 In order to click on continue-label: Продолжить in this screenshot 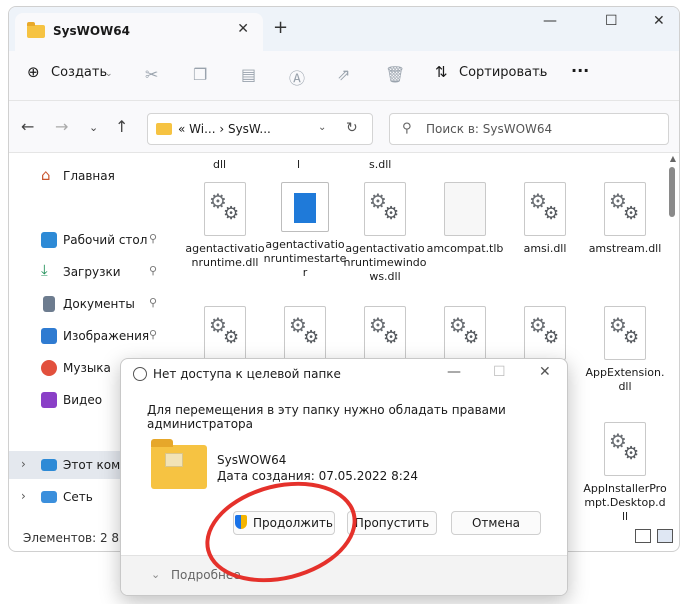, I will do `click(293, 523)`.